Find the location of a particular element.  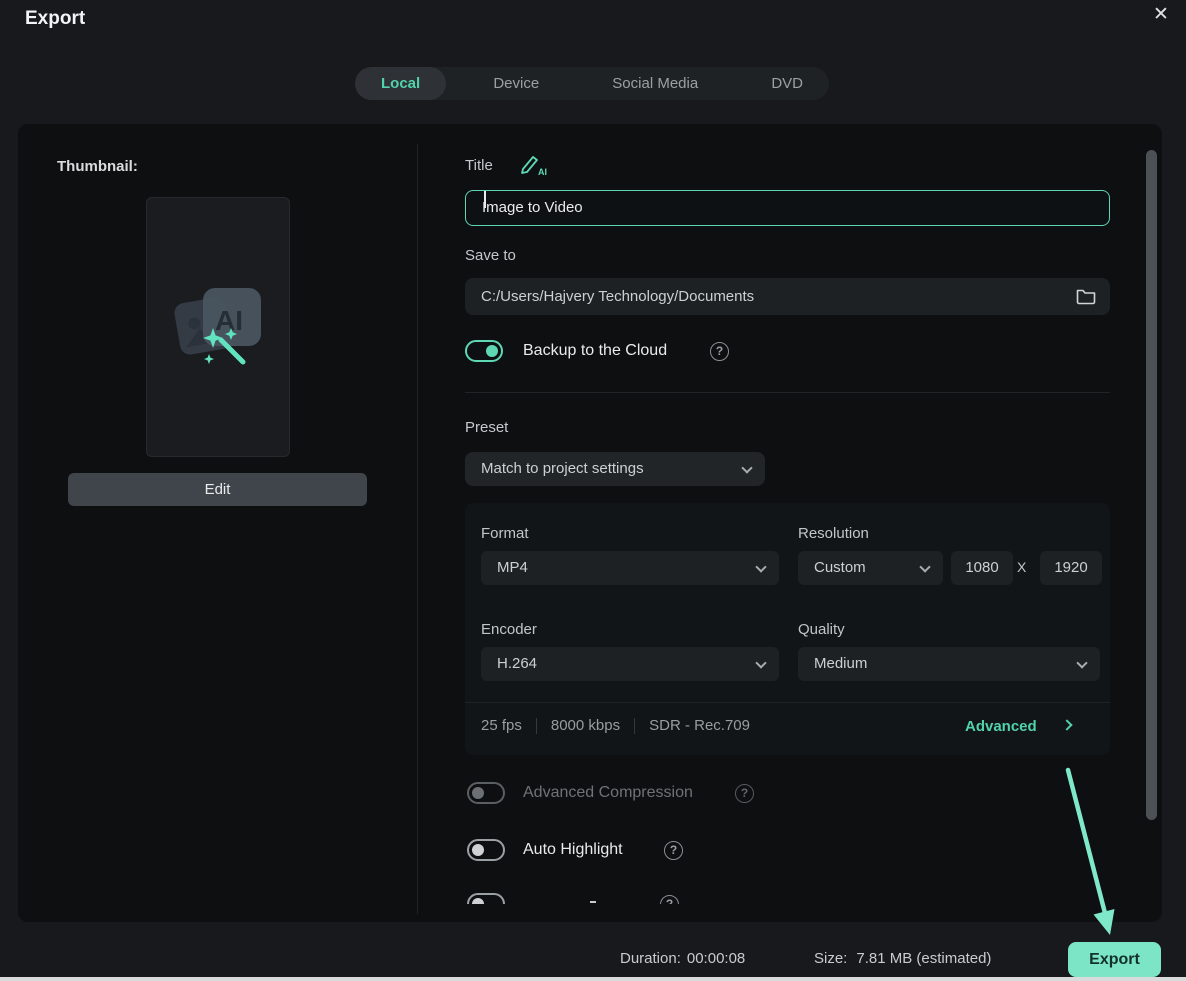

duration-label: Duration: is located at coordinates (650, 958).